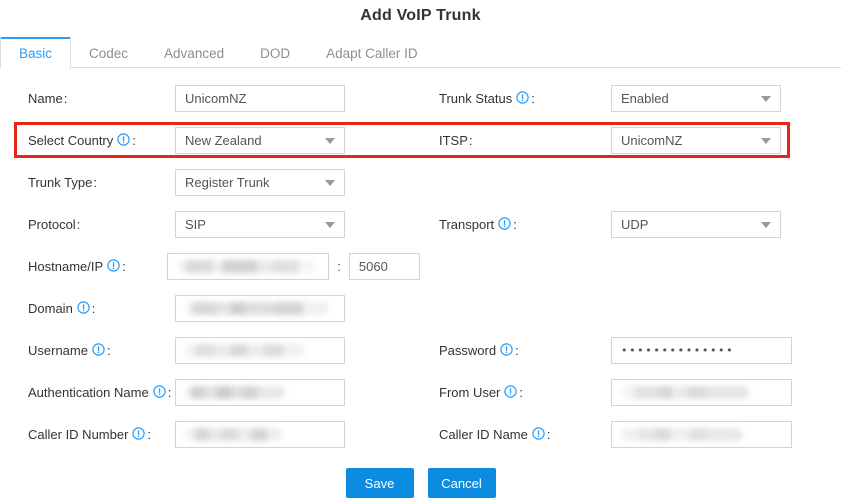 This screenshot has height=500, width=841. I want to click on button-bar: Save Cancel, so click(420, 483).